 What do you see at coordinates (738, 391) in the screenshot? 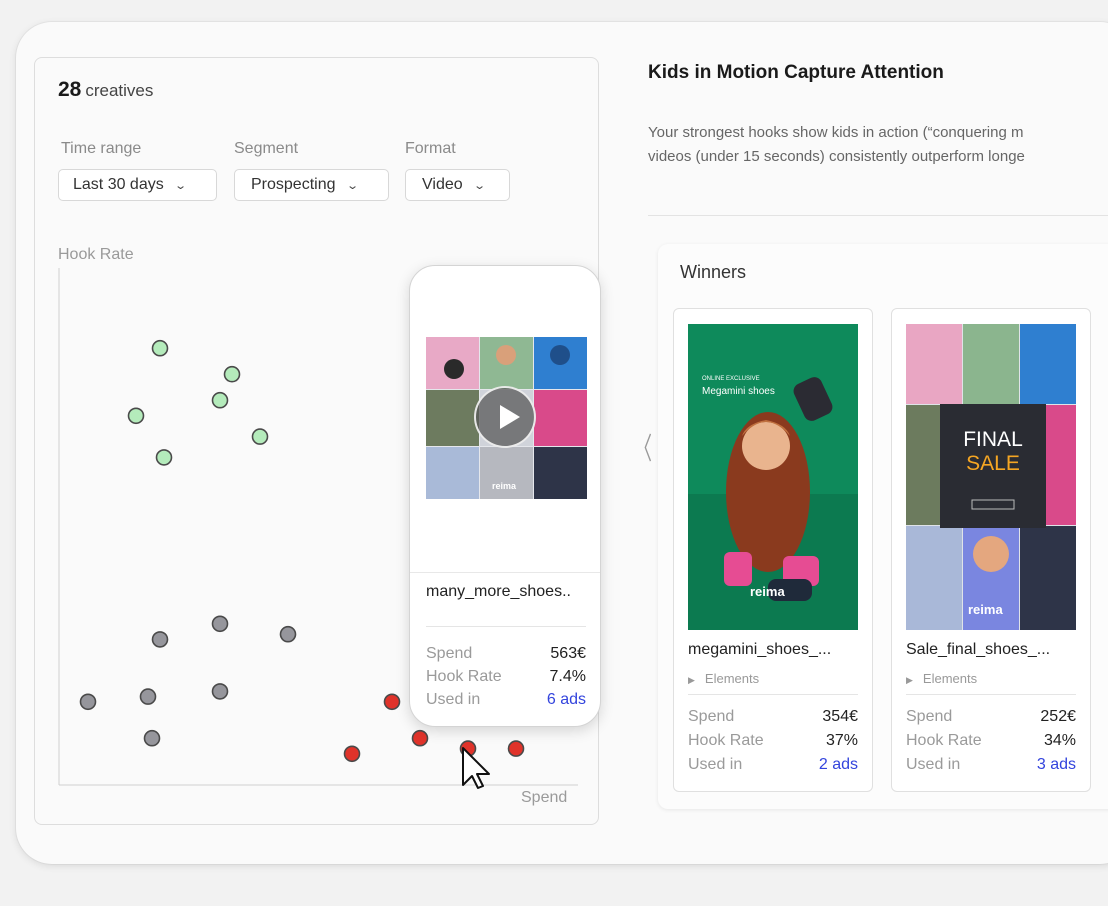
I see `promo-title: Megamini shoes` at bounding box center [738, 391].